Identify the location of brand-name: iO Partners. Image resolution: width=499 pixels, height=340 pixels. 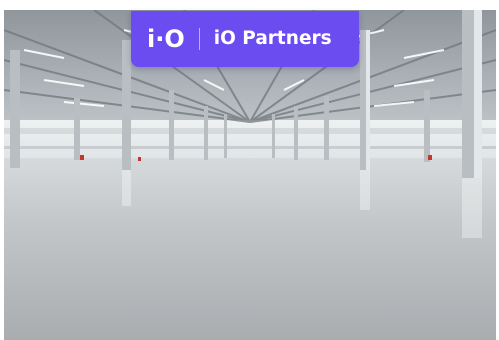
(272, 38).